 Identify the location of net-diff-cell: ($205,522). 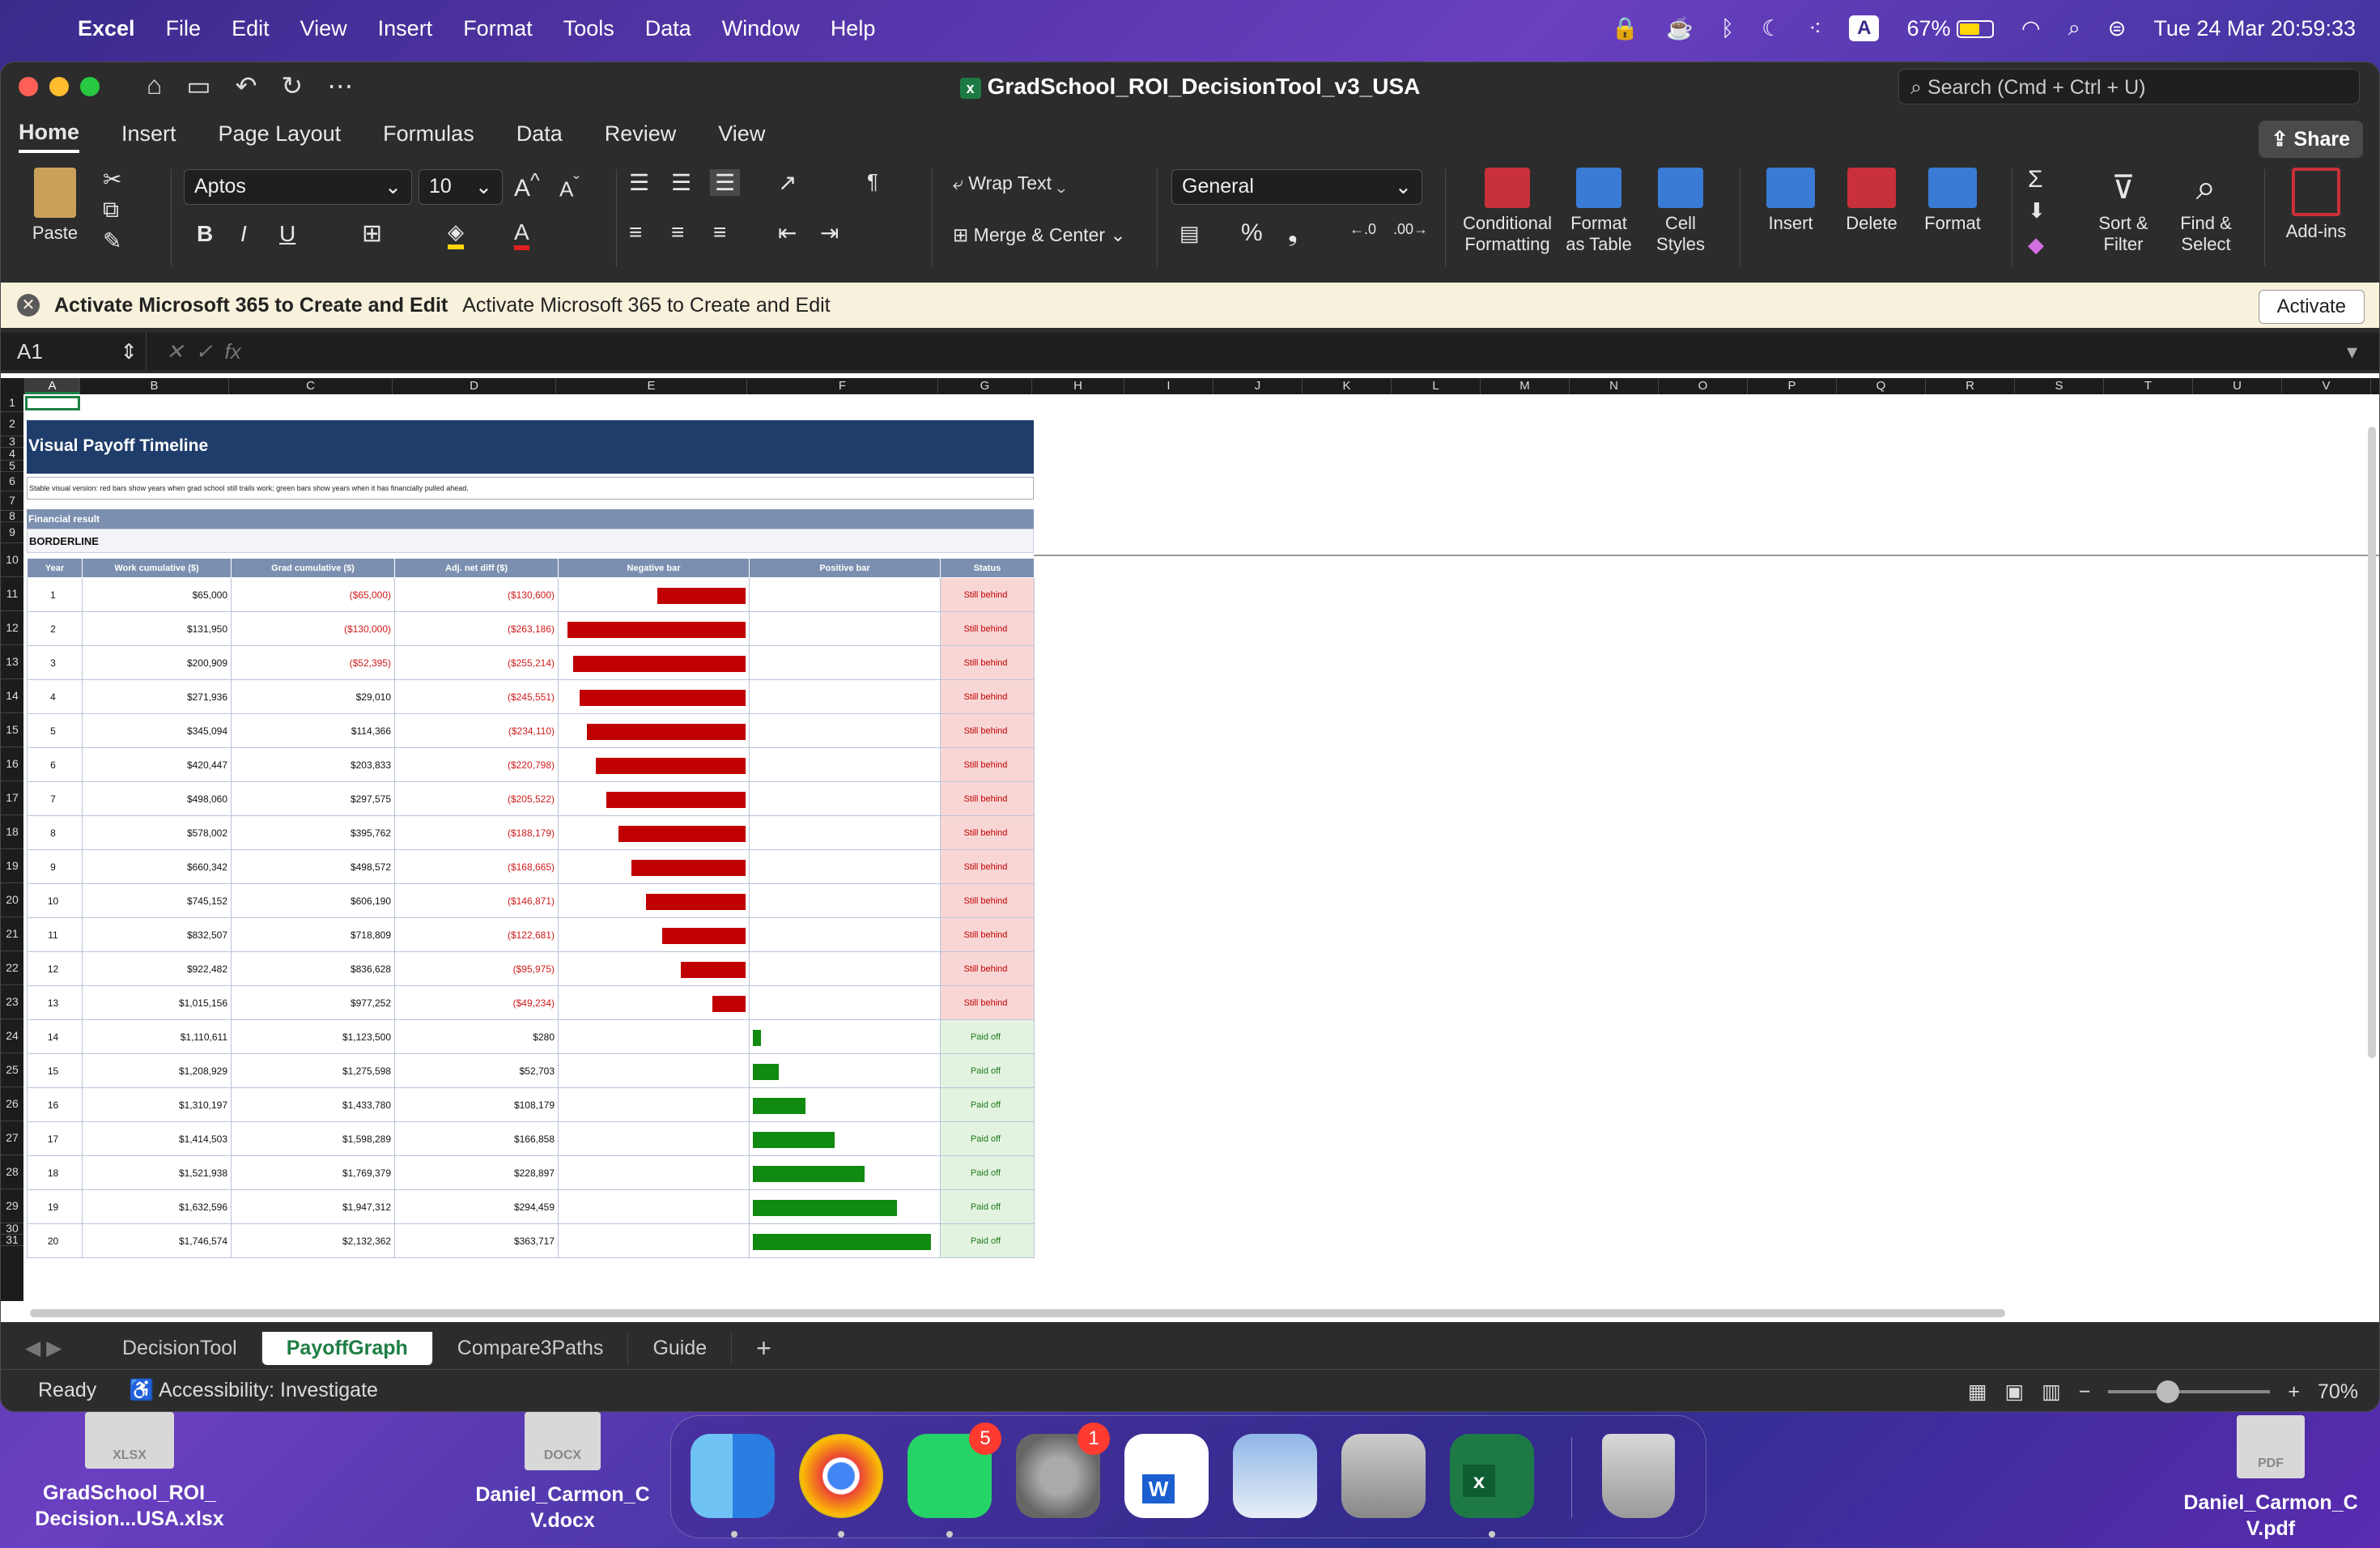
(476, 799).